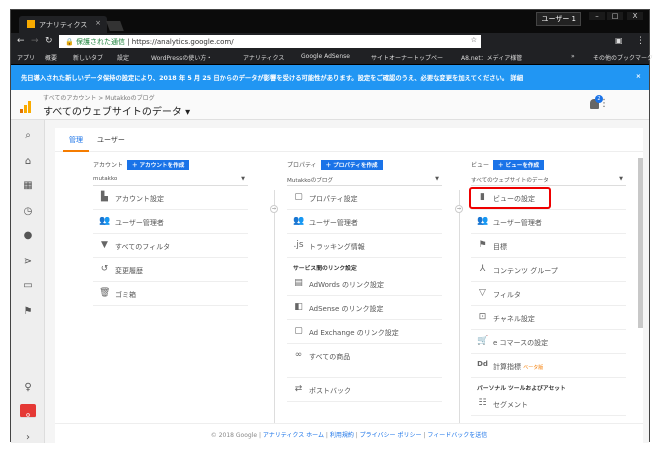 The width and height of the screenshot is (660, 455). What do you see at coordinates (158, 165) in the screenshot?
I see `create-account-button: ＋ アカウントを作成` at bounding box center [158, 165].